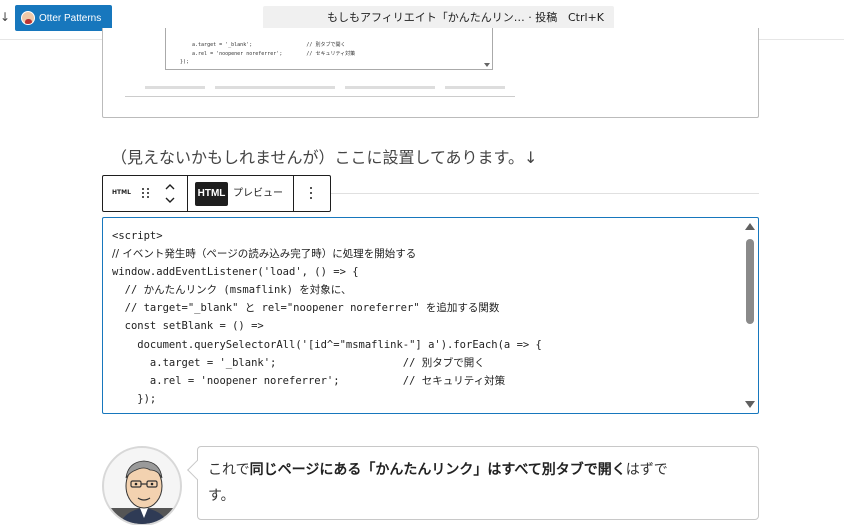 This screenshot has height=525, width=844. I want to click on command-shortcut: Ctrl+K, so click(585, 17).